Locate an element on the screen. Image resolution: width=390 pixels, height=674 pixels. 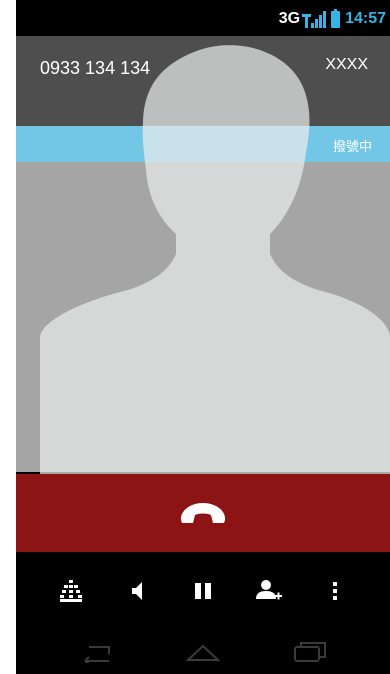
speaker-button is located at coordinates (137, 591).